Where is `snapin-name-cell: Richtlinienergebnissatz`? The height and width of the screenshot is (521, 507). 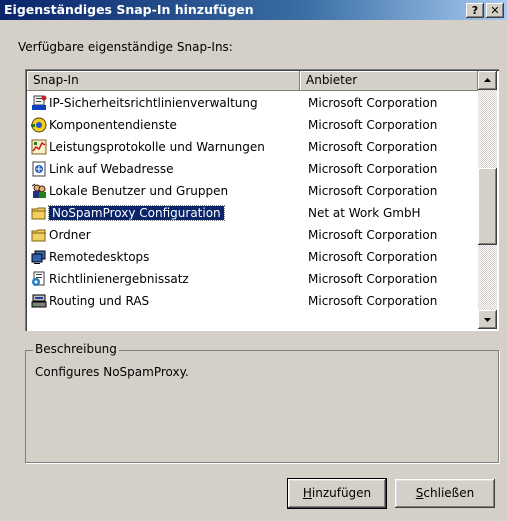 snapin-name-cell: Richtlinienergebnissatz is located at coordinates (110, 279).